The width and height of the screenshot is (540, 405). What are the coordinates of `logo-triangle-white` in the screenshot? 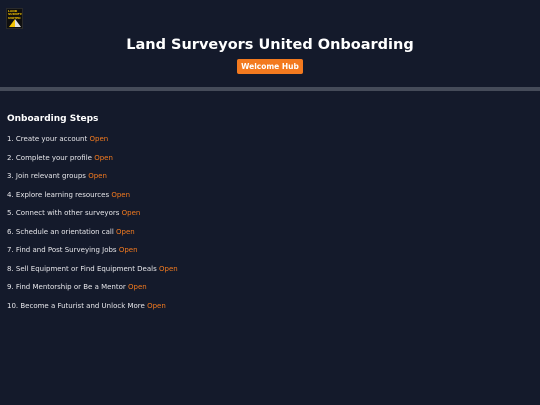 It's located at (18, 23).